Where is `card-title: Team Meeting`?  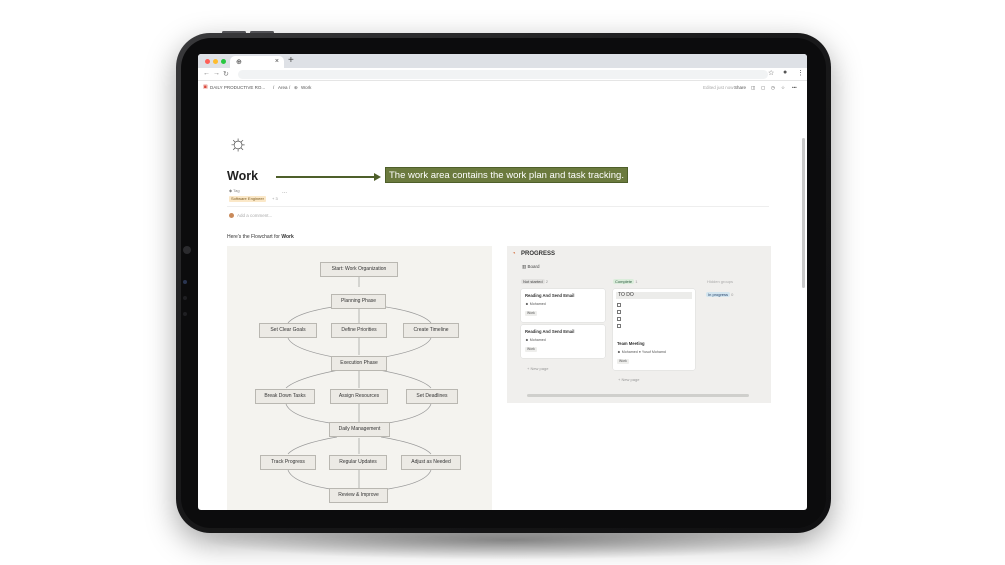 card-title: Team Meeting is located at coordinates (631, 343).